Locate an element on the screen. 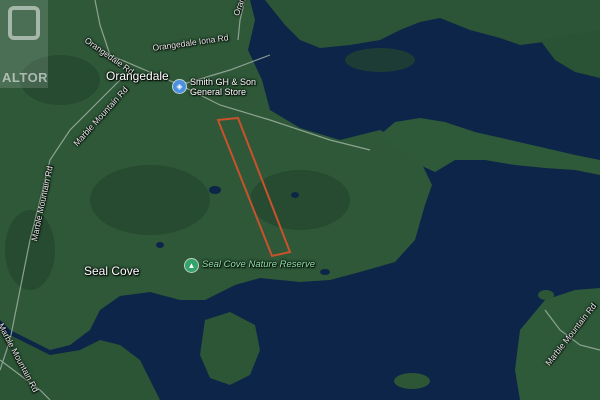 This screenshot has height=400, width=600. poi-store-label: Smith GH & Son General Store is located at coordinates (223, 87).